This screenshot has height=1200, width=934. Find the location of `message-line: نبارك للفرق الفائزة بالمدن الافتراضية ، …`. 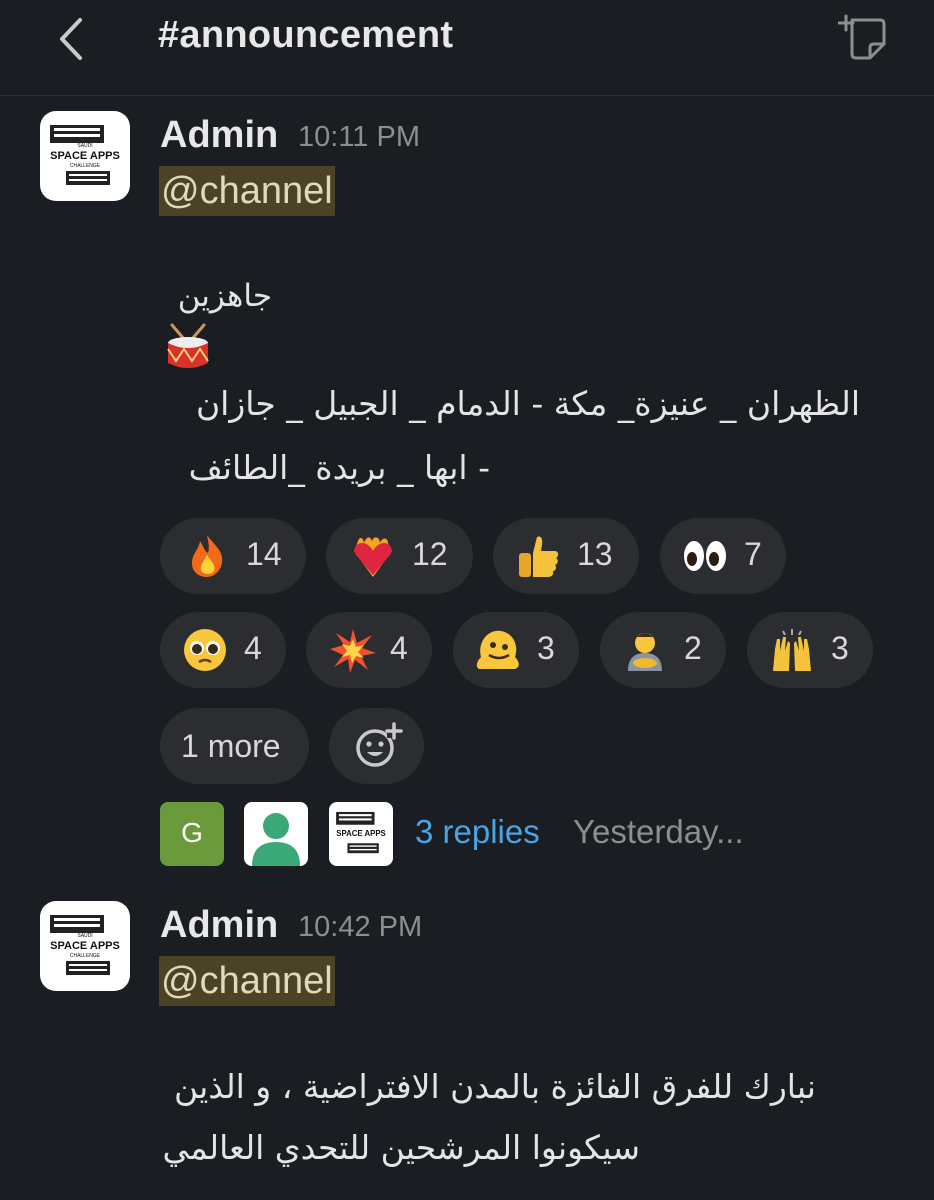

message-line: نبارك للفرق الفائزة بالمدن الافتراضية ، … is located at coordinates (494, 1086).